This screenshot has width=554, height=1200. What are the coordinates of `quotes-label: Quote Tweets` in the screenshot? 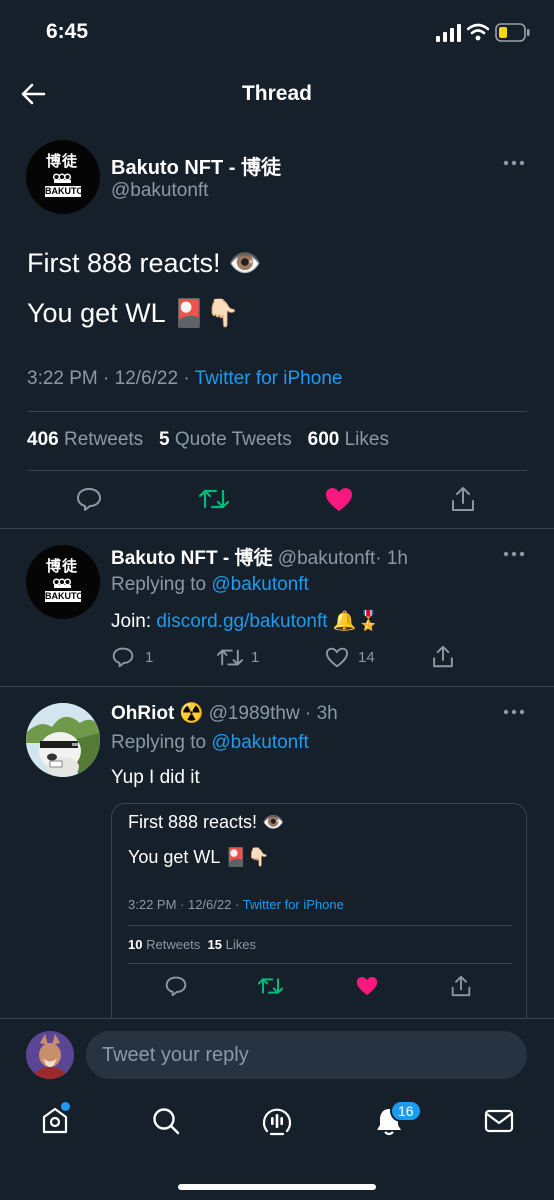 It's located at (233, 439).